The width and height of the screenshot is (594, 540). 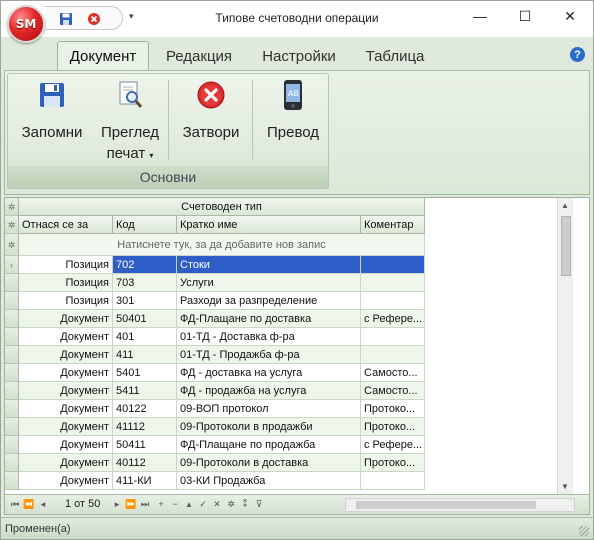 What do you see at coordinates (145, 373) in the screenshot?
I see `cell-code: 5401` at bounding box center [145, 373].